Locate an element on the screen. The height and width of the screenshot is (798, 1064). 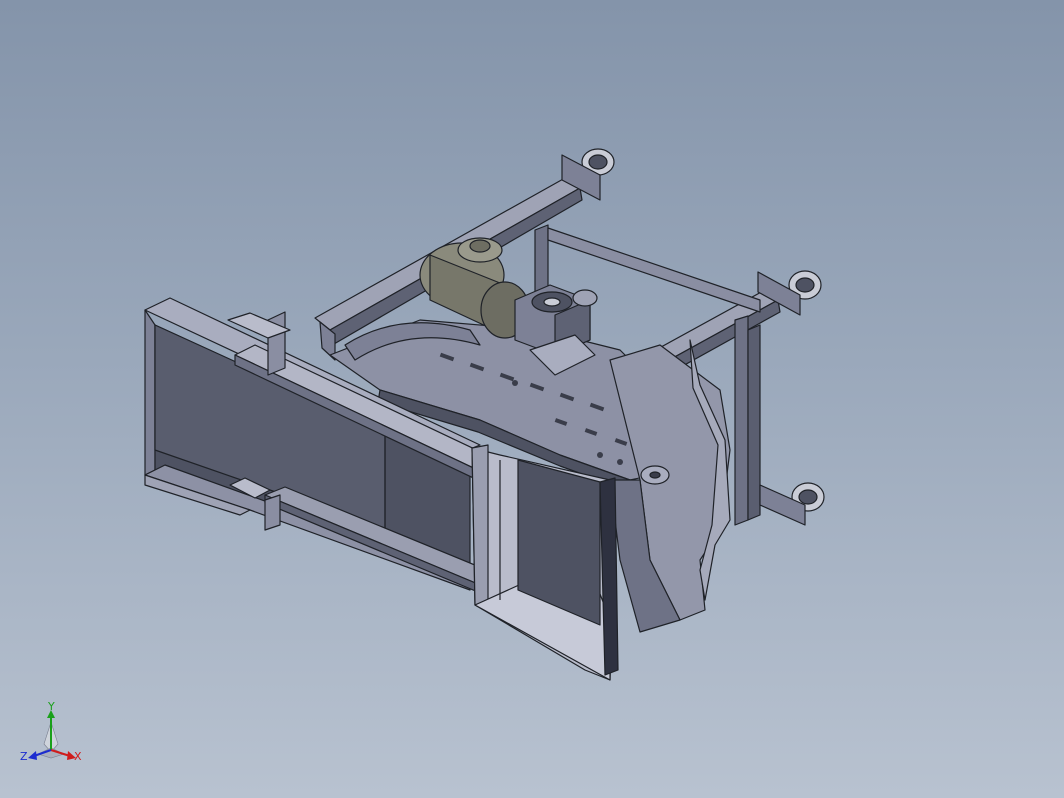
bearing-block is located at coordinates (655, 475).